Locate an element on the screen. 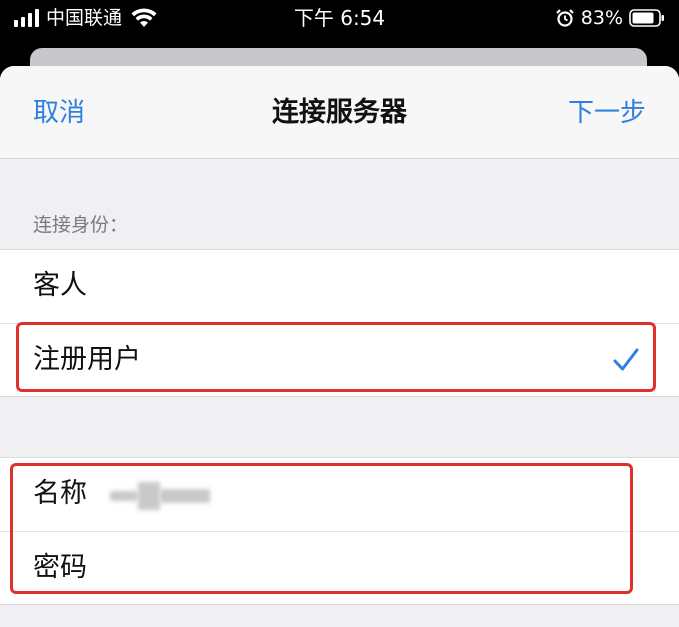 This screenshot has height=627, width=679. option-guest: 客人 is located at coordinates (339, 286).